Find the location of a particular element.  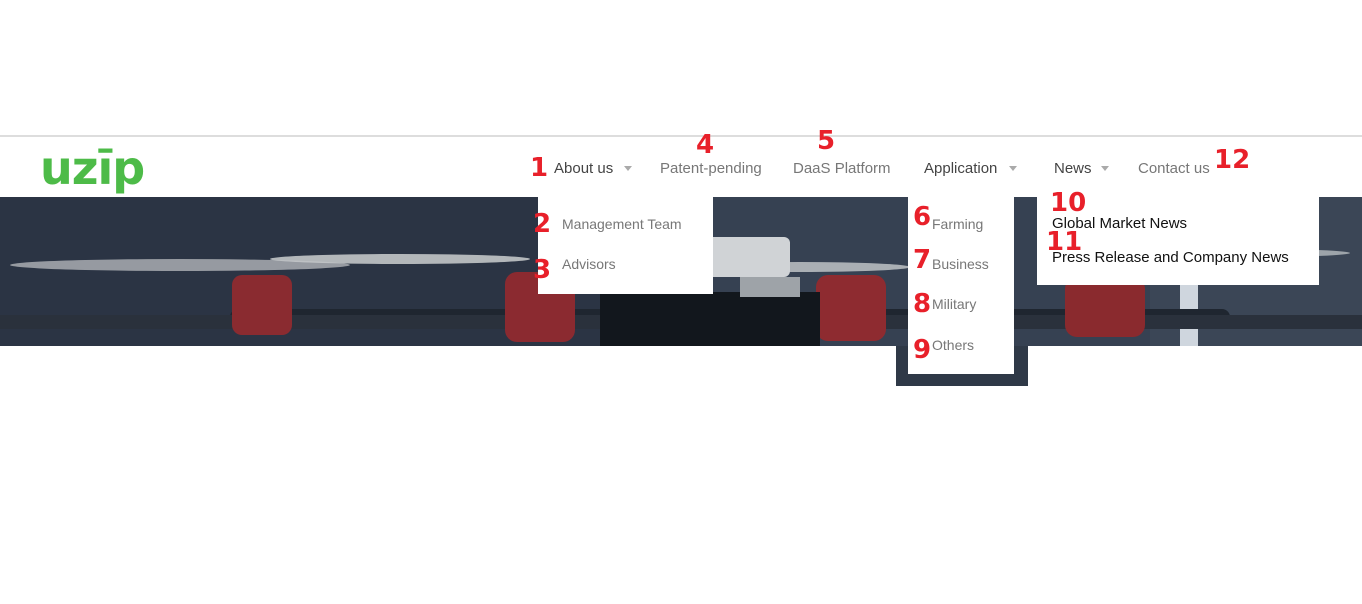

uzip-logo: uzīp is located at coordinates (92, 168).